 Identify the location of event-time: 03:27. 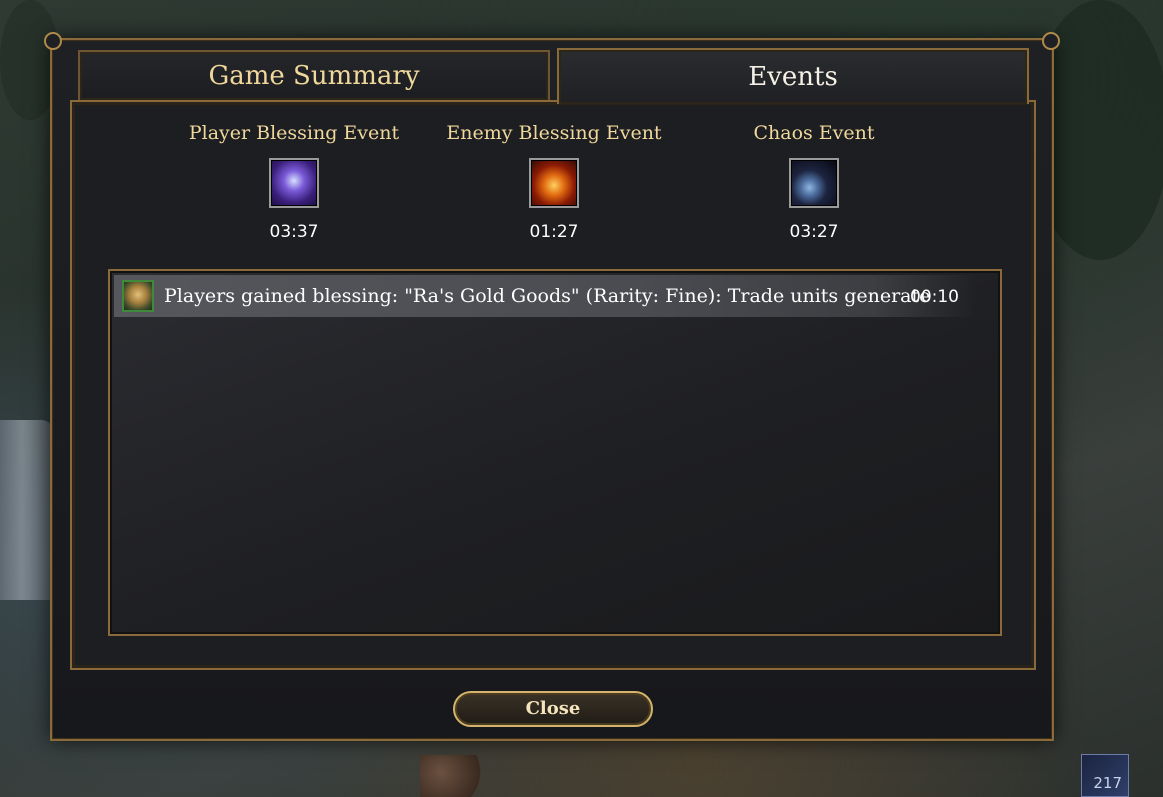
(814, 232).